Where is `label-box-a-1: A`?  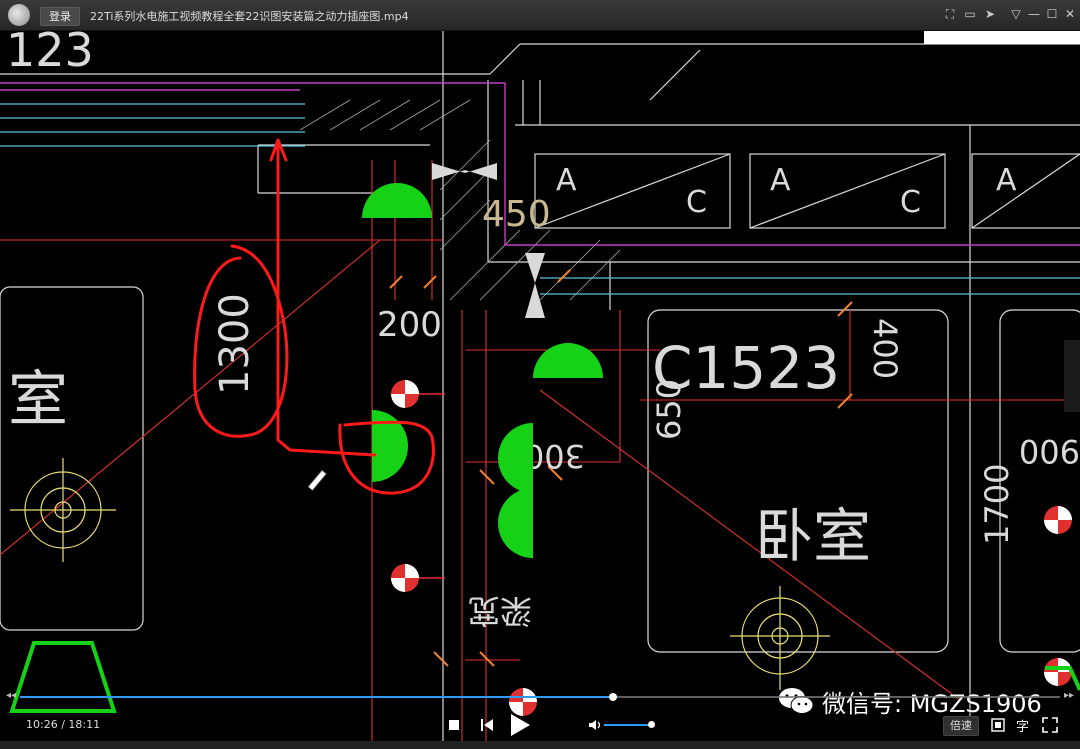 label-box-a-1: A is located at coordinates (566, 180).